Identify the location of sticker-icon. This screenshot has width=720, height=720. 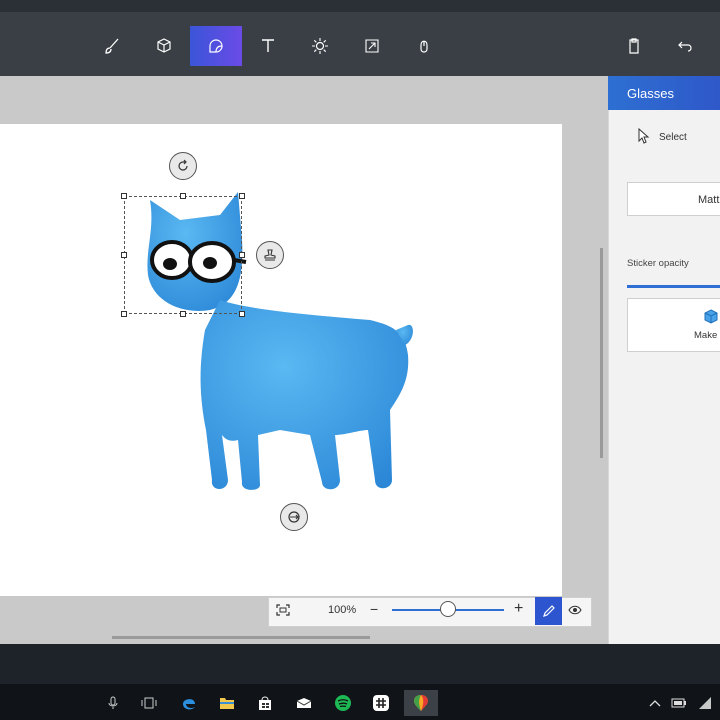
(216, 46).